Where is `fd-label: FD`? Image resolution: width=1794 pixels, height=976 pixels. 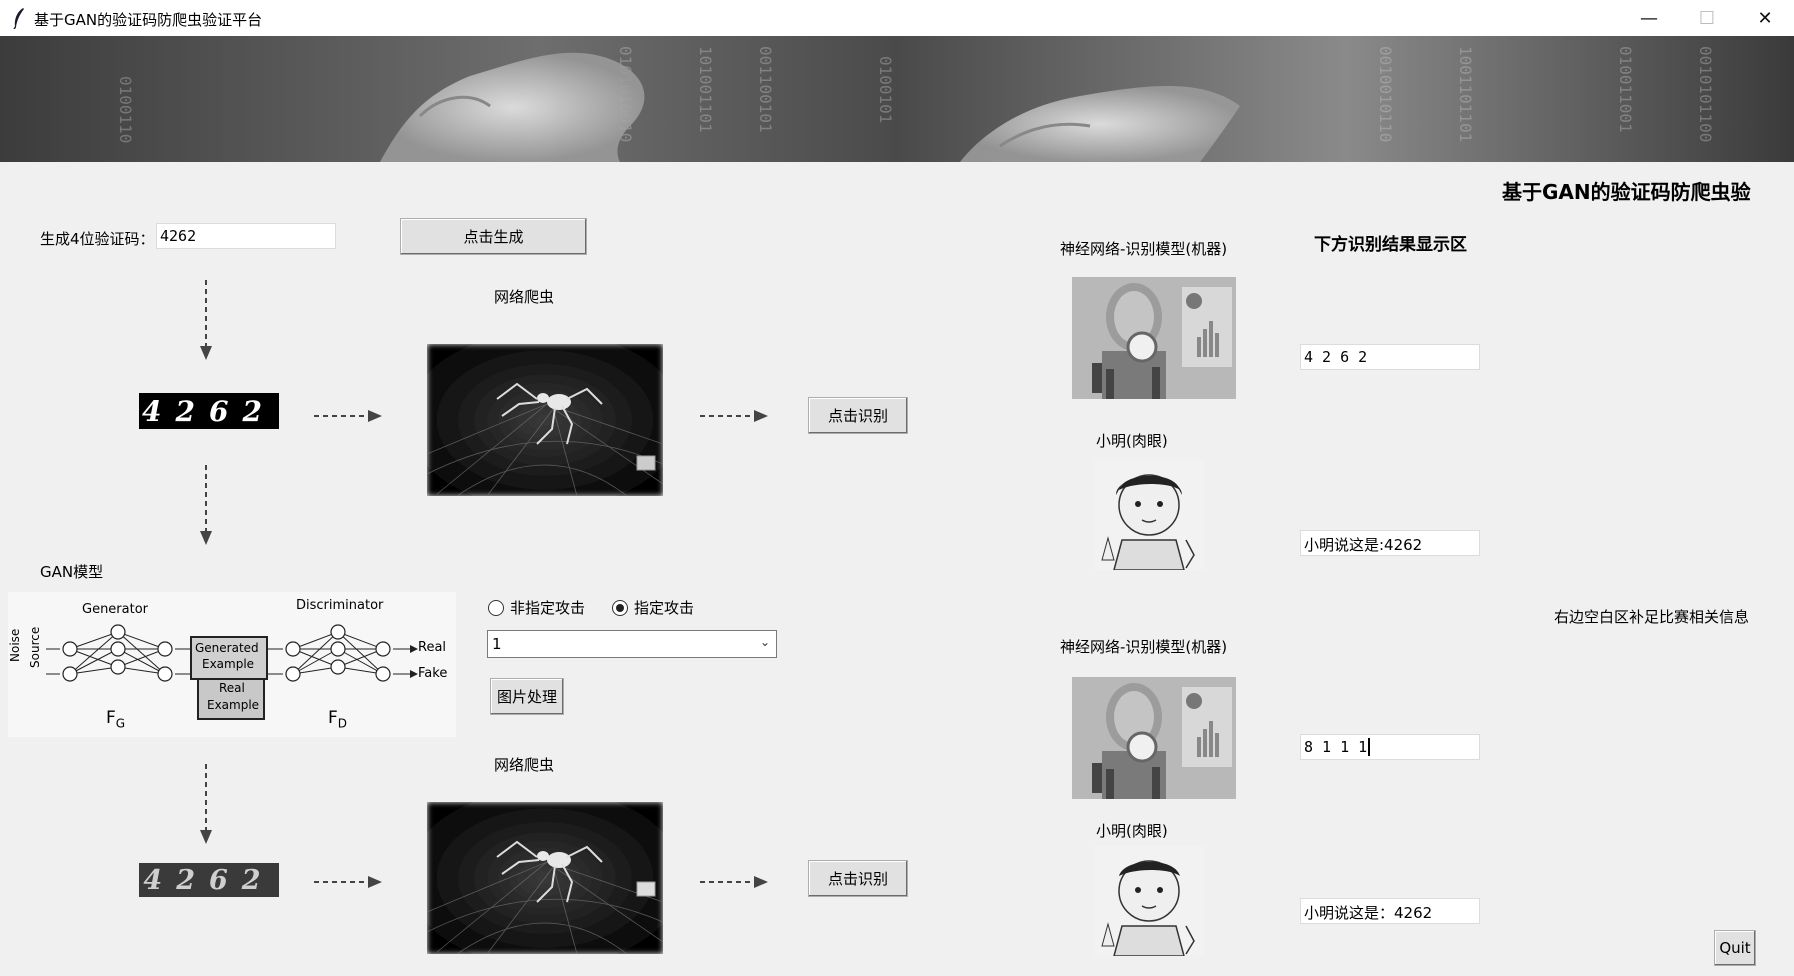
fd-label: FD is located at coordinates (337, 719).